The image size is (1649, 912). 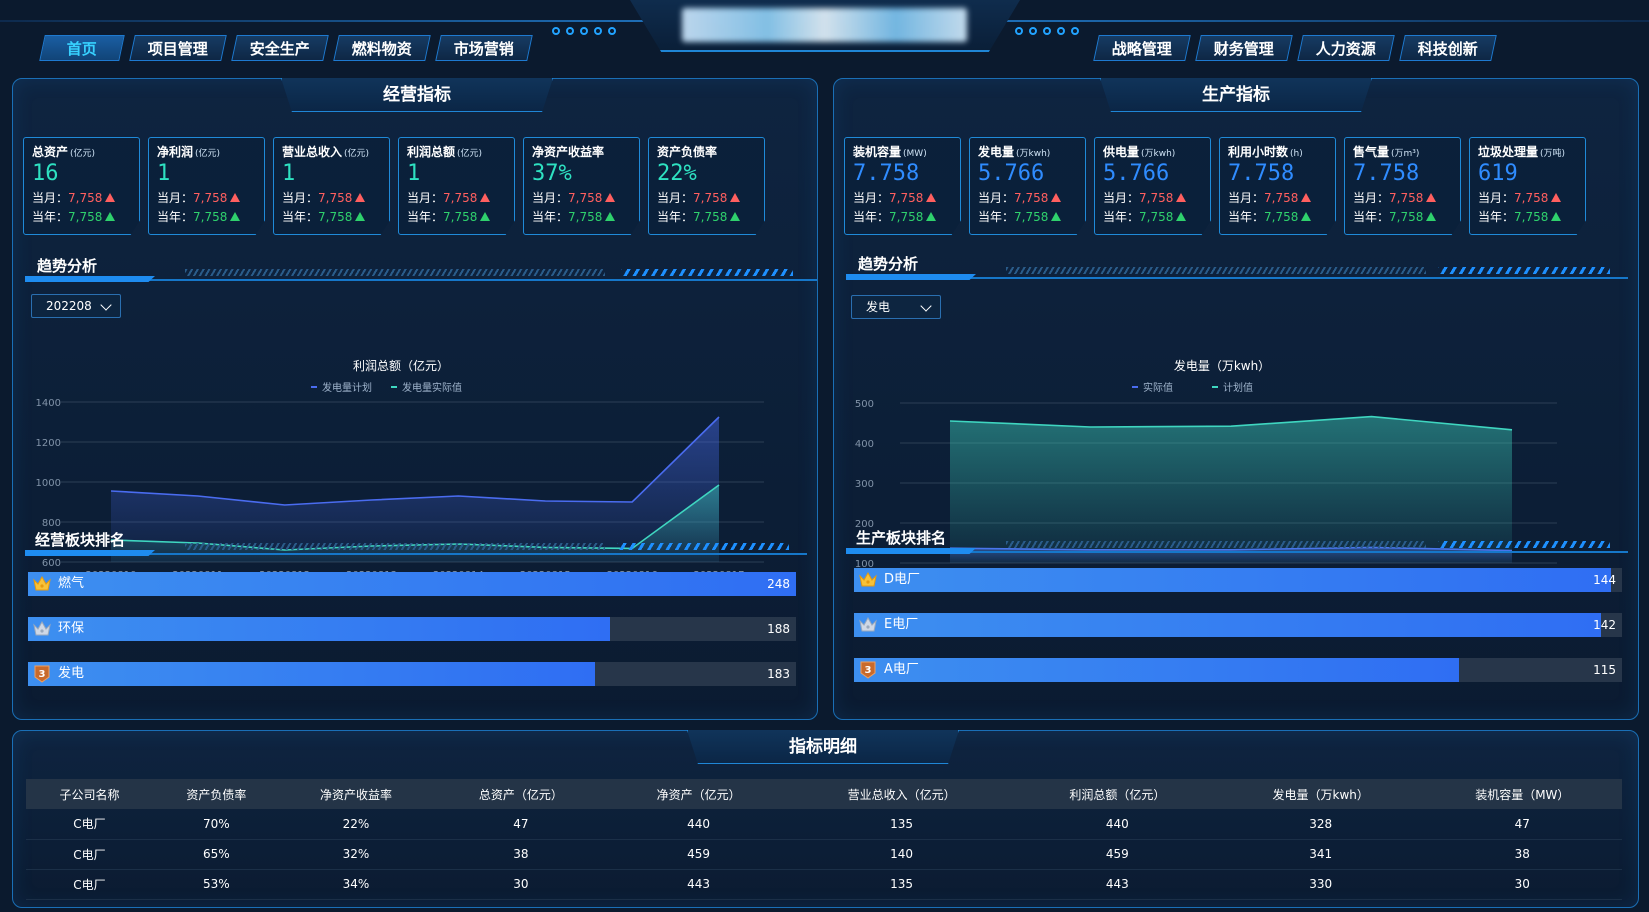 I want to click on y-tick-label: 400, so click(x=864, y=444).